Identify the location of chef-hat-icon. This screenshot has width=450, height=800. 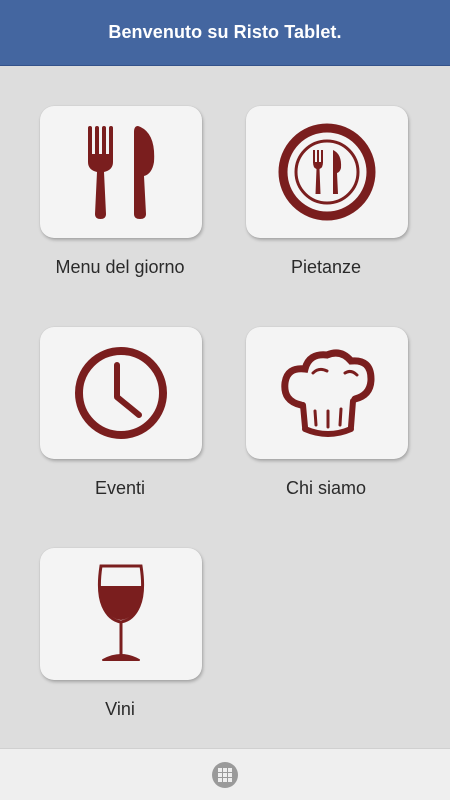
(328, 393).